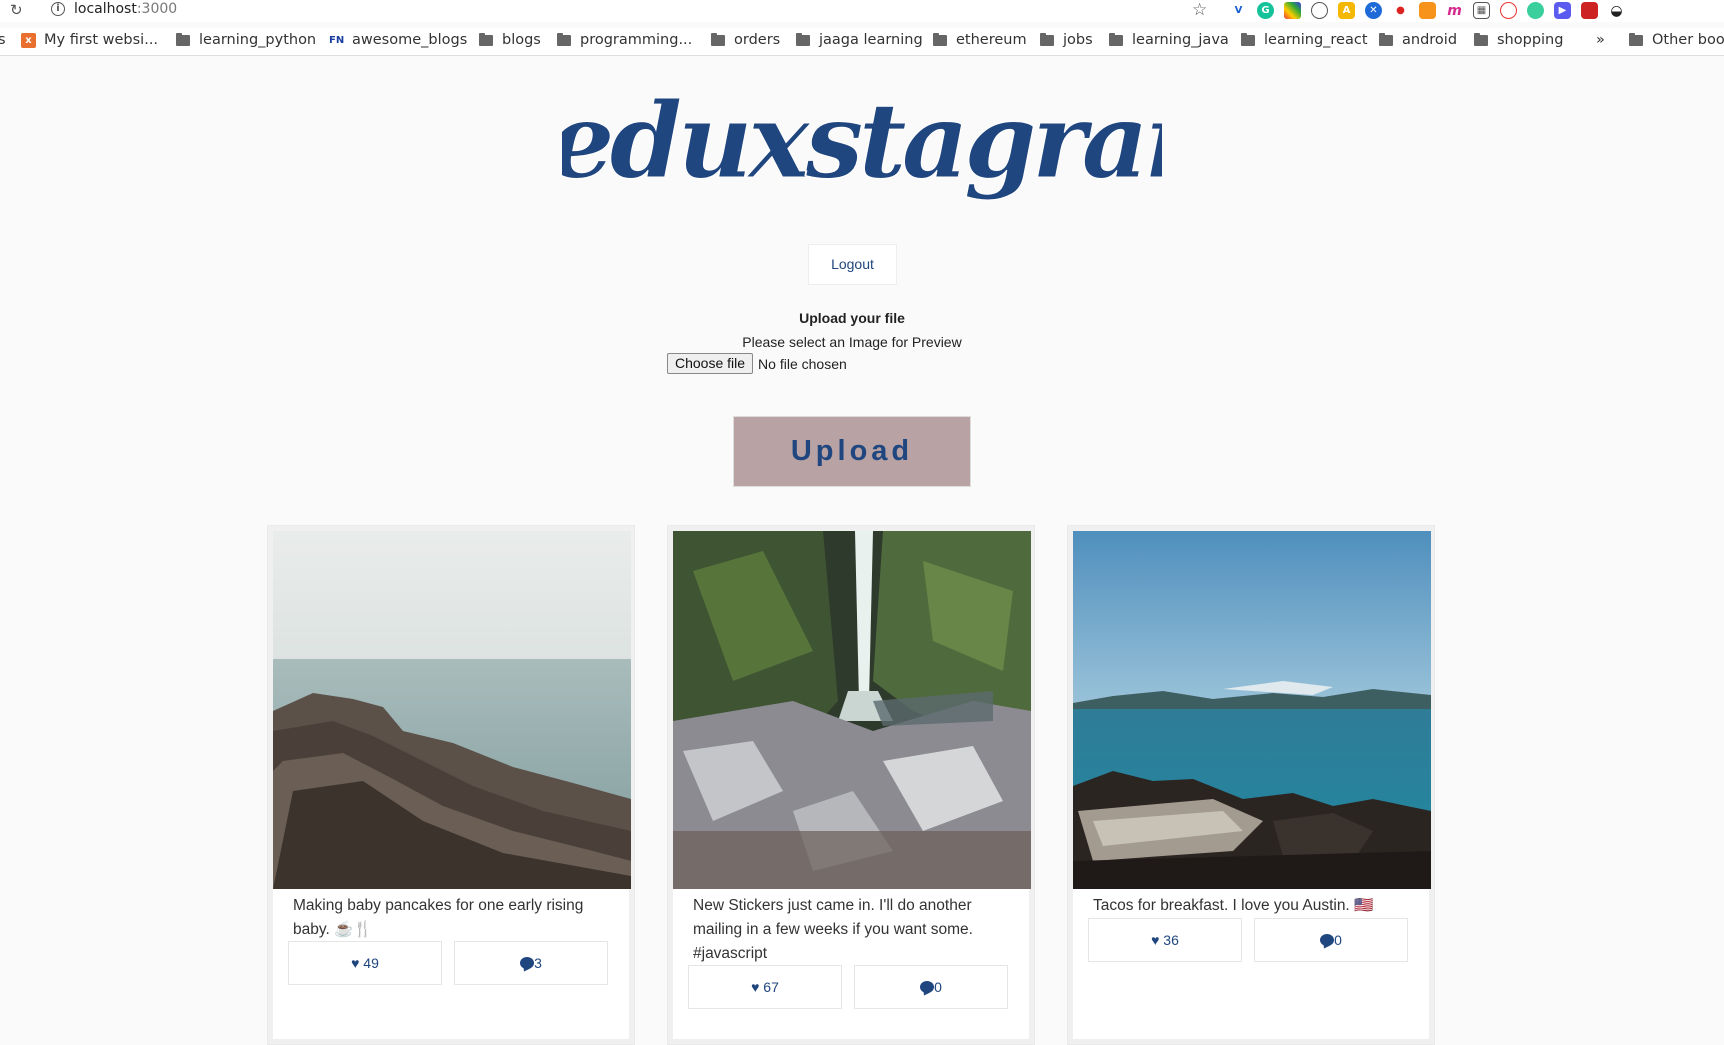 Image resolution: width=1724 pixels, height=1045 pixels. What do you see at coordinates (852, 318) in the screenshot?
I see `upload-title: Upload your file` at bounding box center [852, 318].